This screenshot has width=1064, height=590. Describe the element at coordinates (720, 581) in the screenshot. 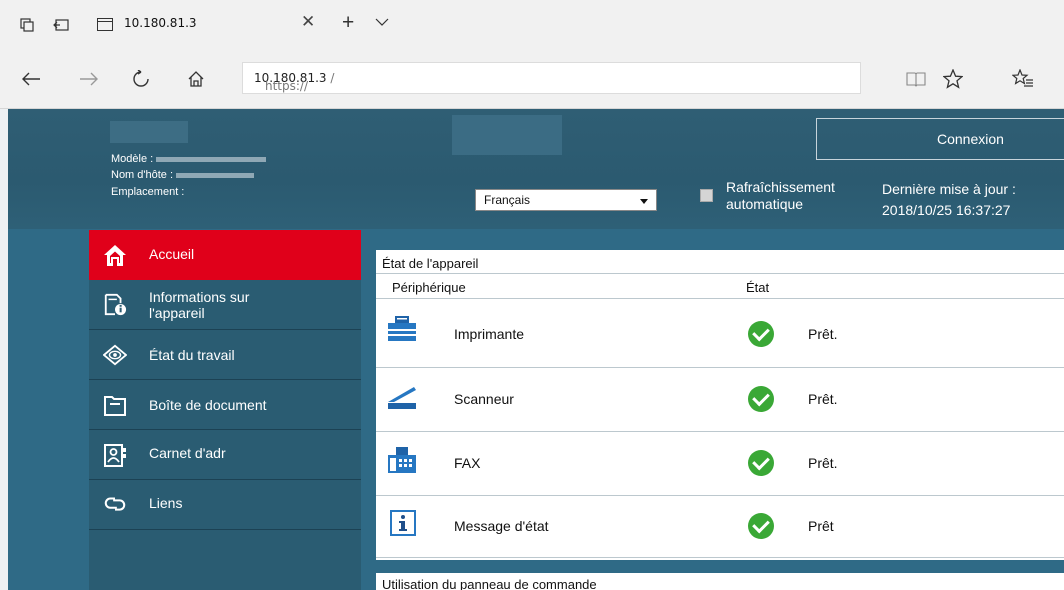

I see `control-panel-section: Utilisation du panneau de commande` at that location.